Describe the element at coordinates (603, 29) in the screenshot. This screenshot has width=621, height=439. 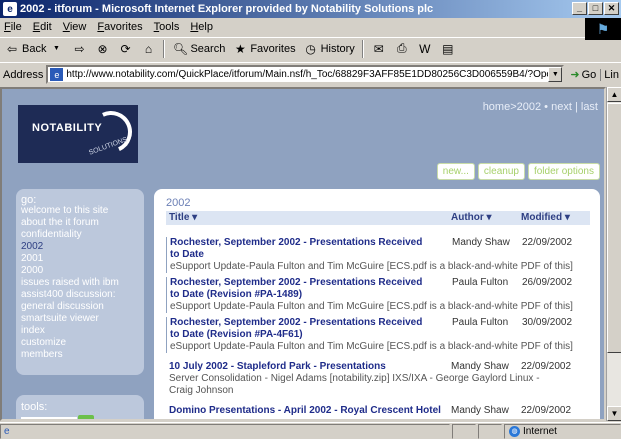
I see `windows-logo-icon: ⚑` at that location.